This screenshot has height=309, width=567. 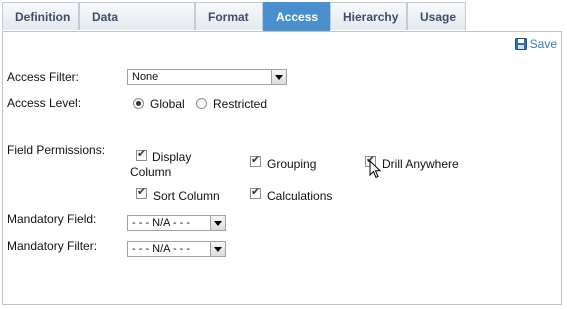 What do you see at coordinates (44, 103) in the screenshot?
I see `access-level-label: Access Level:` at bounding box center [44, 103].